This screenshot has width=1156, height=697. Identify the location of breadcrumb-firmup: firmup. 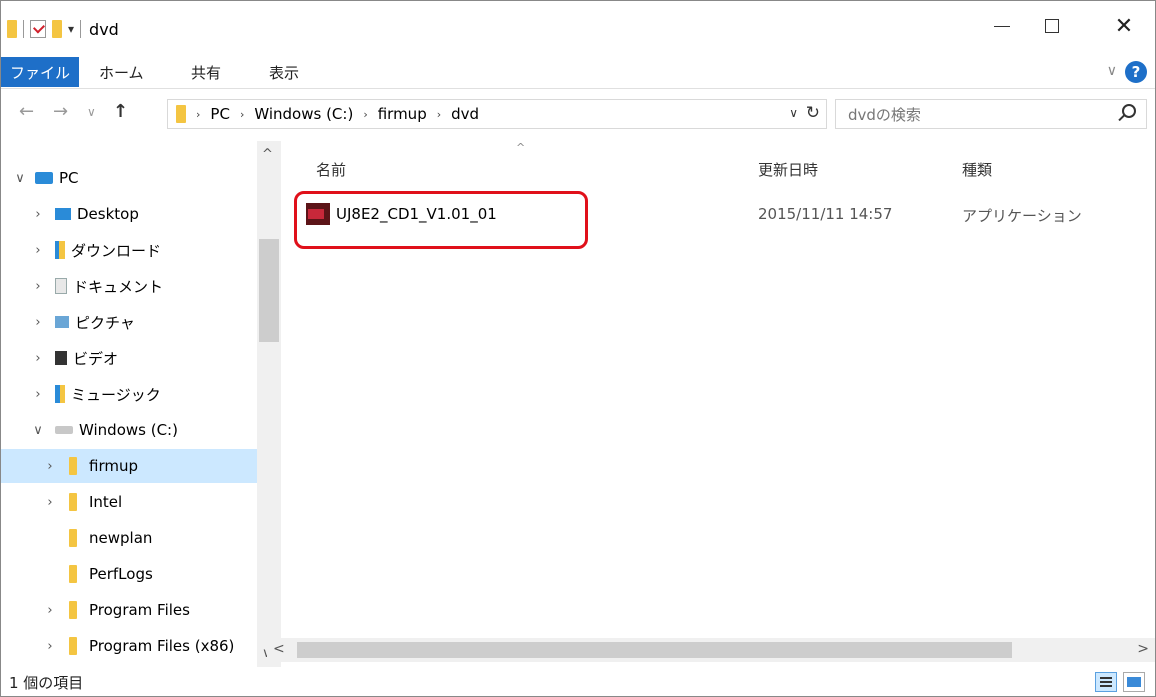
(402, 114).